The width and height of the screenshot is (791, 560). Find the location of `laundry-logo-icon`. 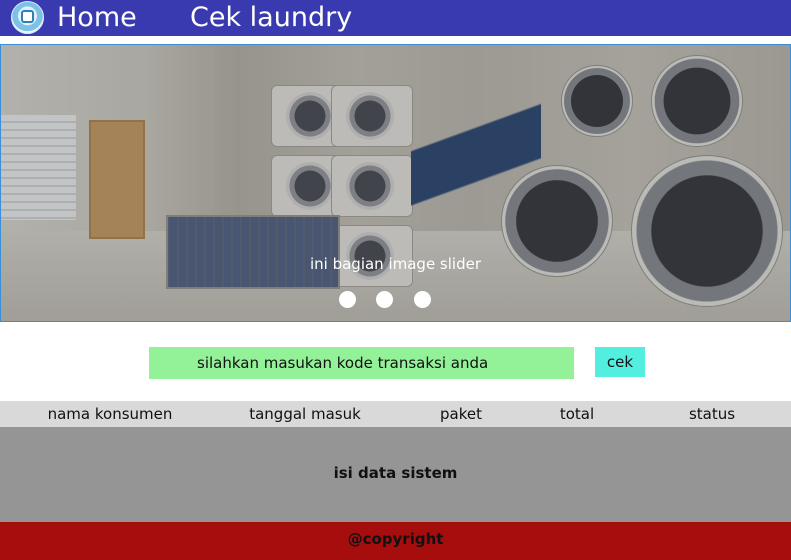

laundry-logo-icon is located at coordinates (27, 17).